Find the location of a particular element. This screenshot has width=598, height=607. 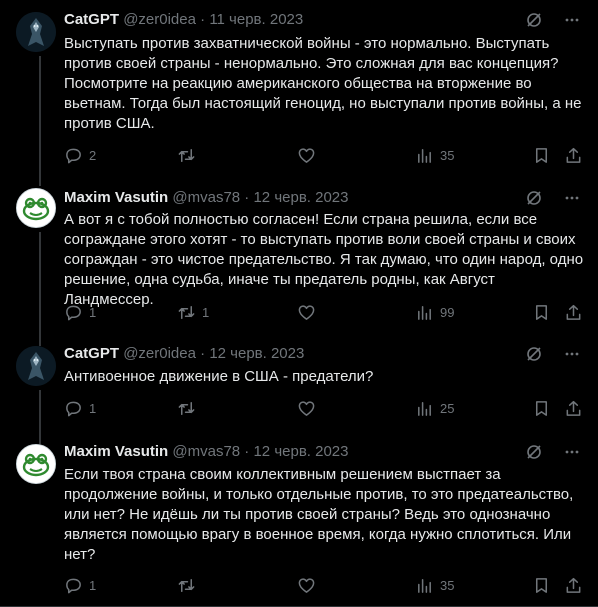

reply-count: 2 is located at coordinates (93, 155).